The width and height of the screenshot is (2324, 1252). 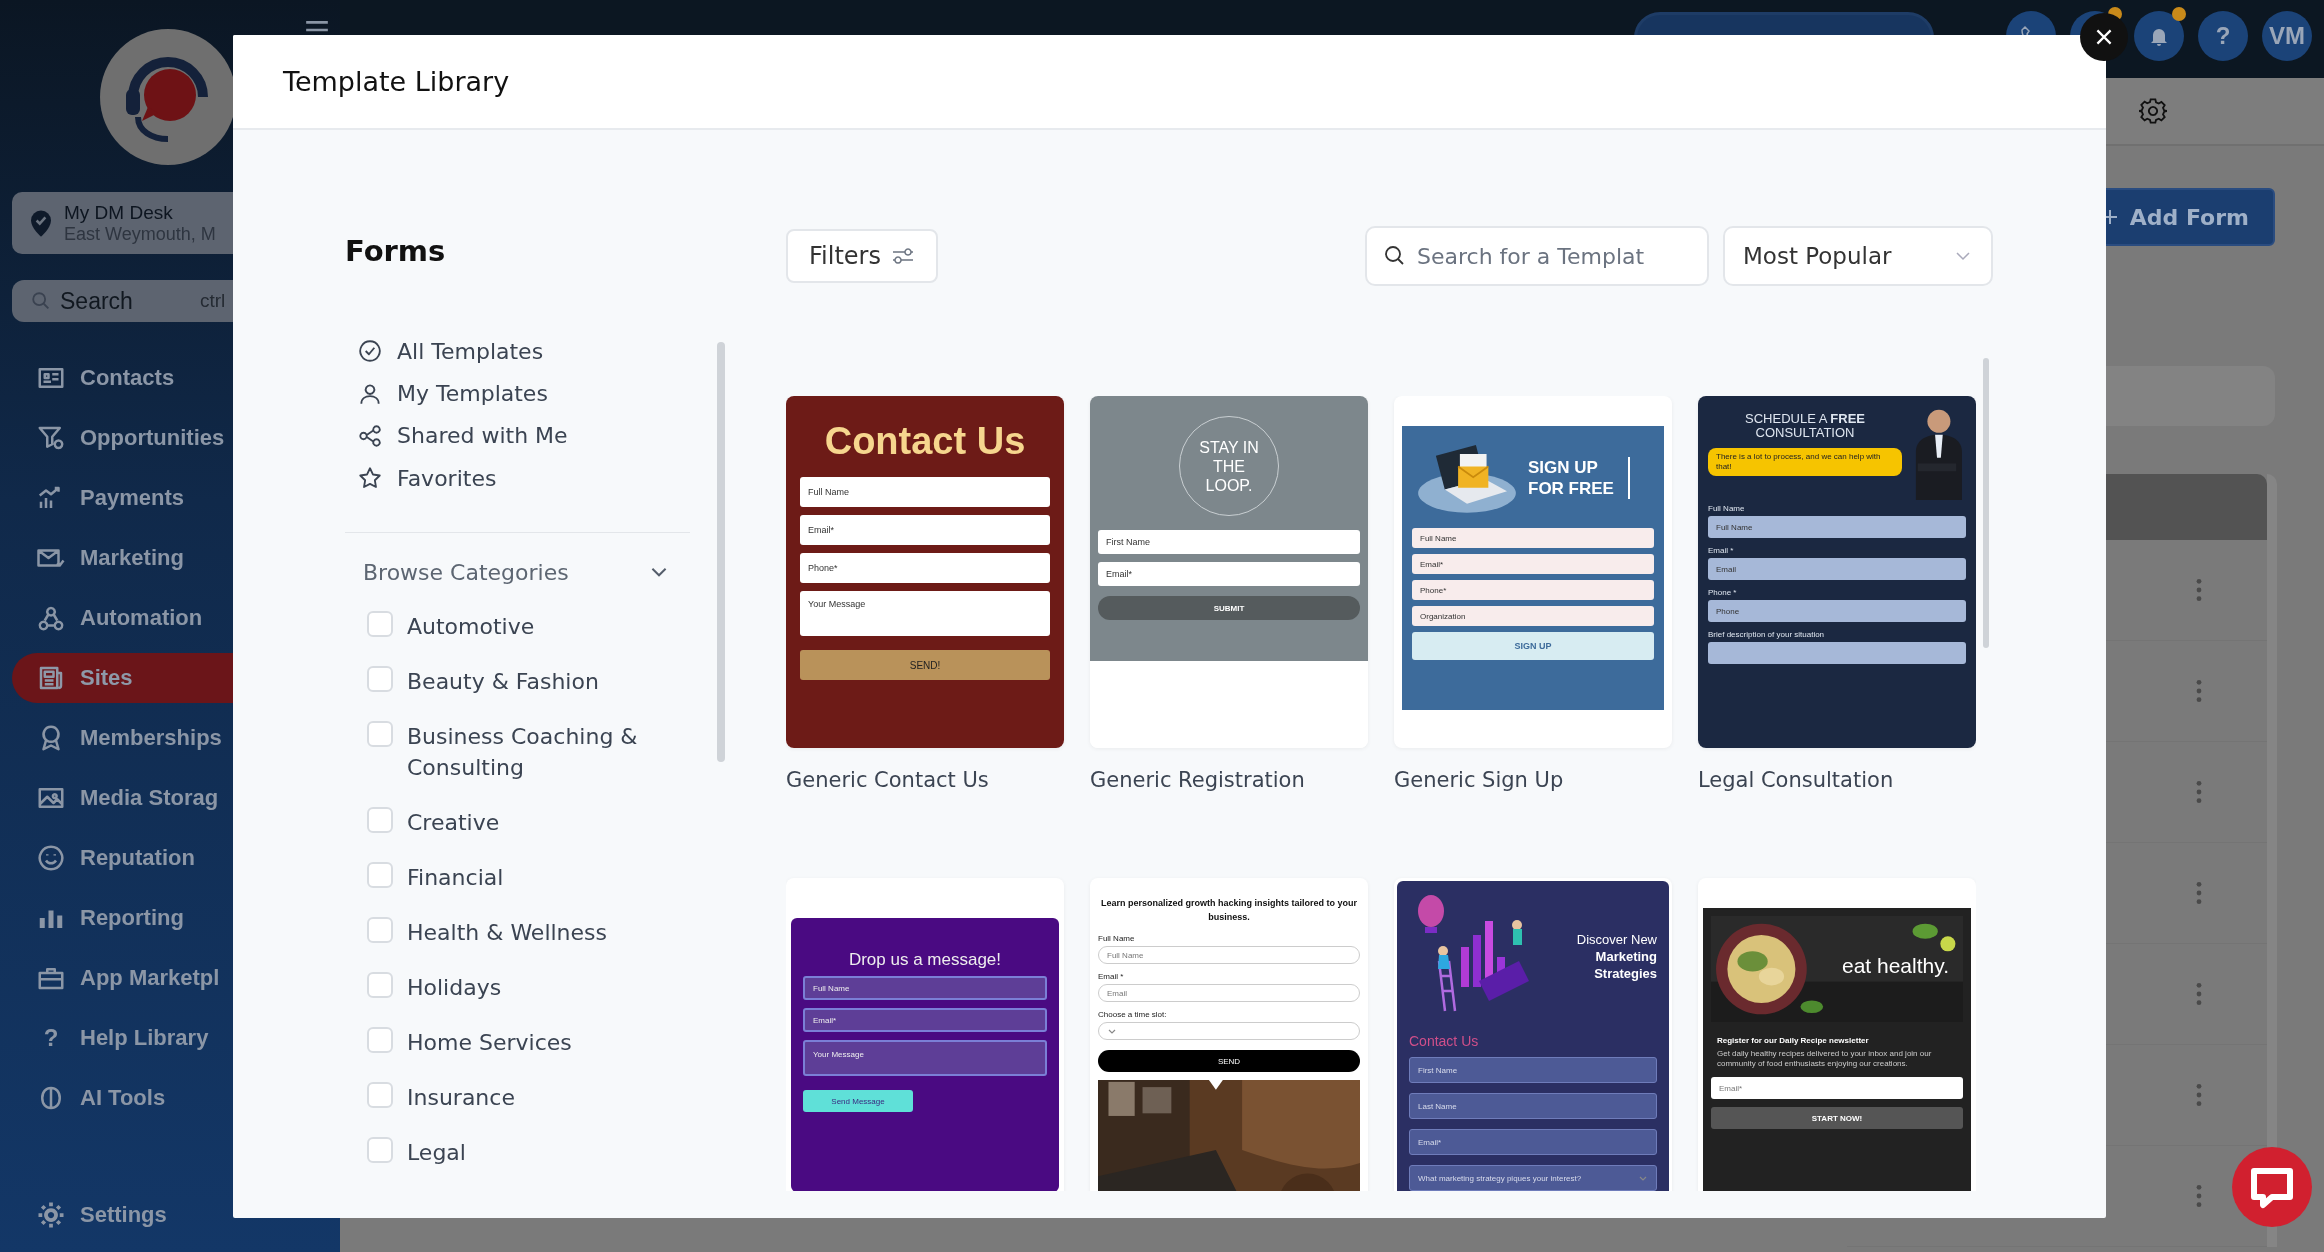 What do you see at coordinates (119, 212) in the screenshot?
I see `location-name: My DM Desk` at bounding box center [119, 212].